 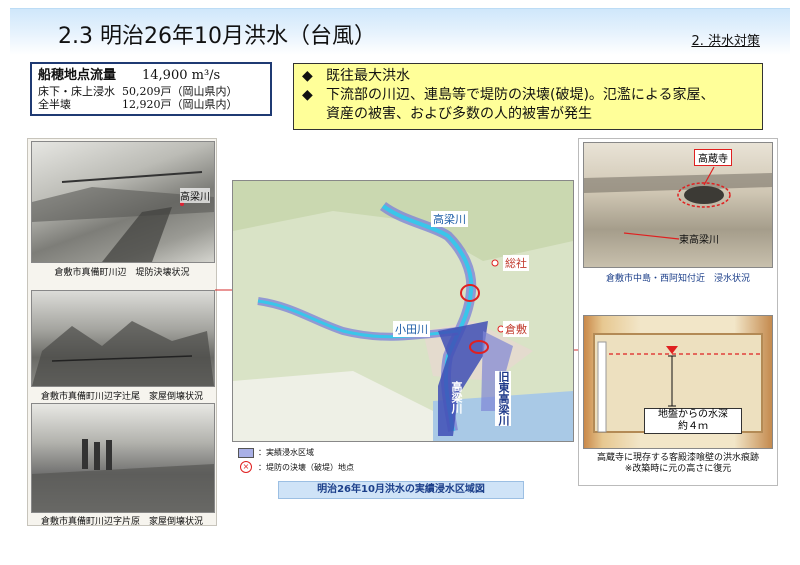 I want to click on map-label-takahashi: 高梁川, so click(x=449, y=219).